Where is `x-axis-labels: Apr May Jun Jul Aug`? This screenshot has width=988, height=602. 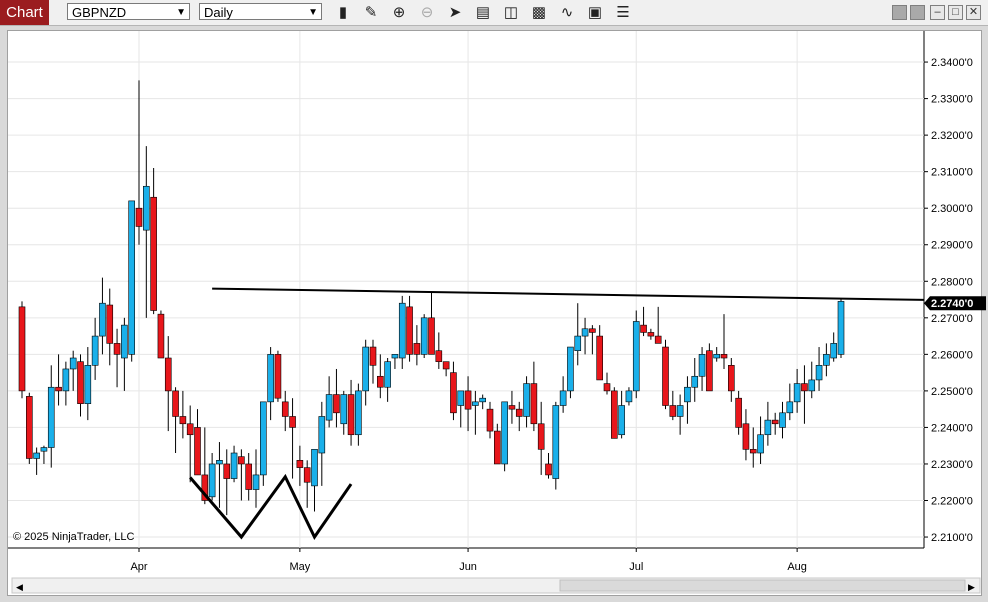 x-axis-labels: Apr May Jun Jul Aug is located at coordinates (468, 567).